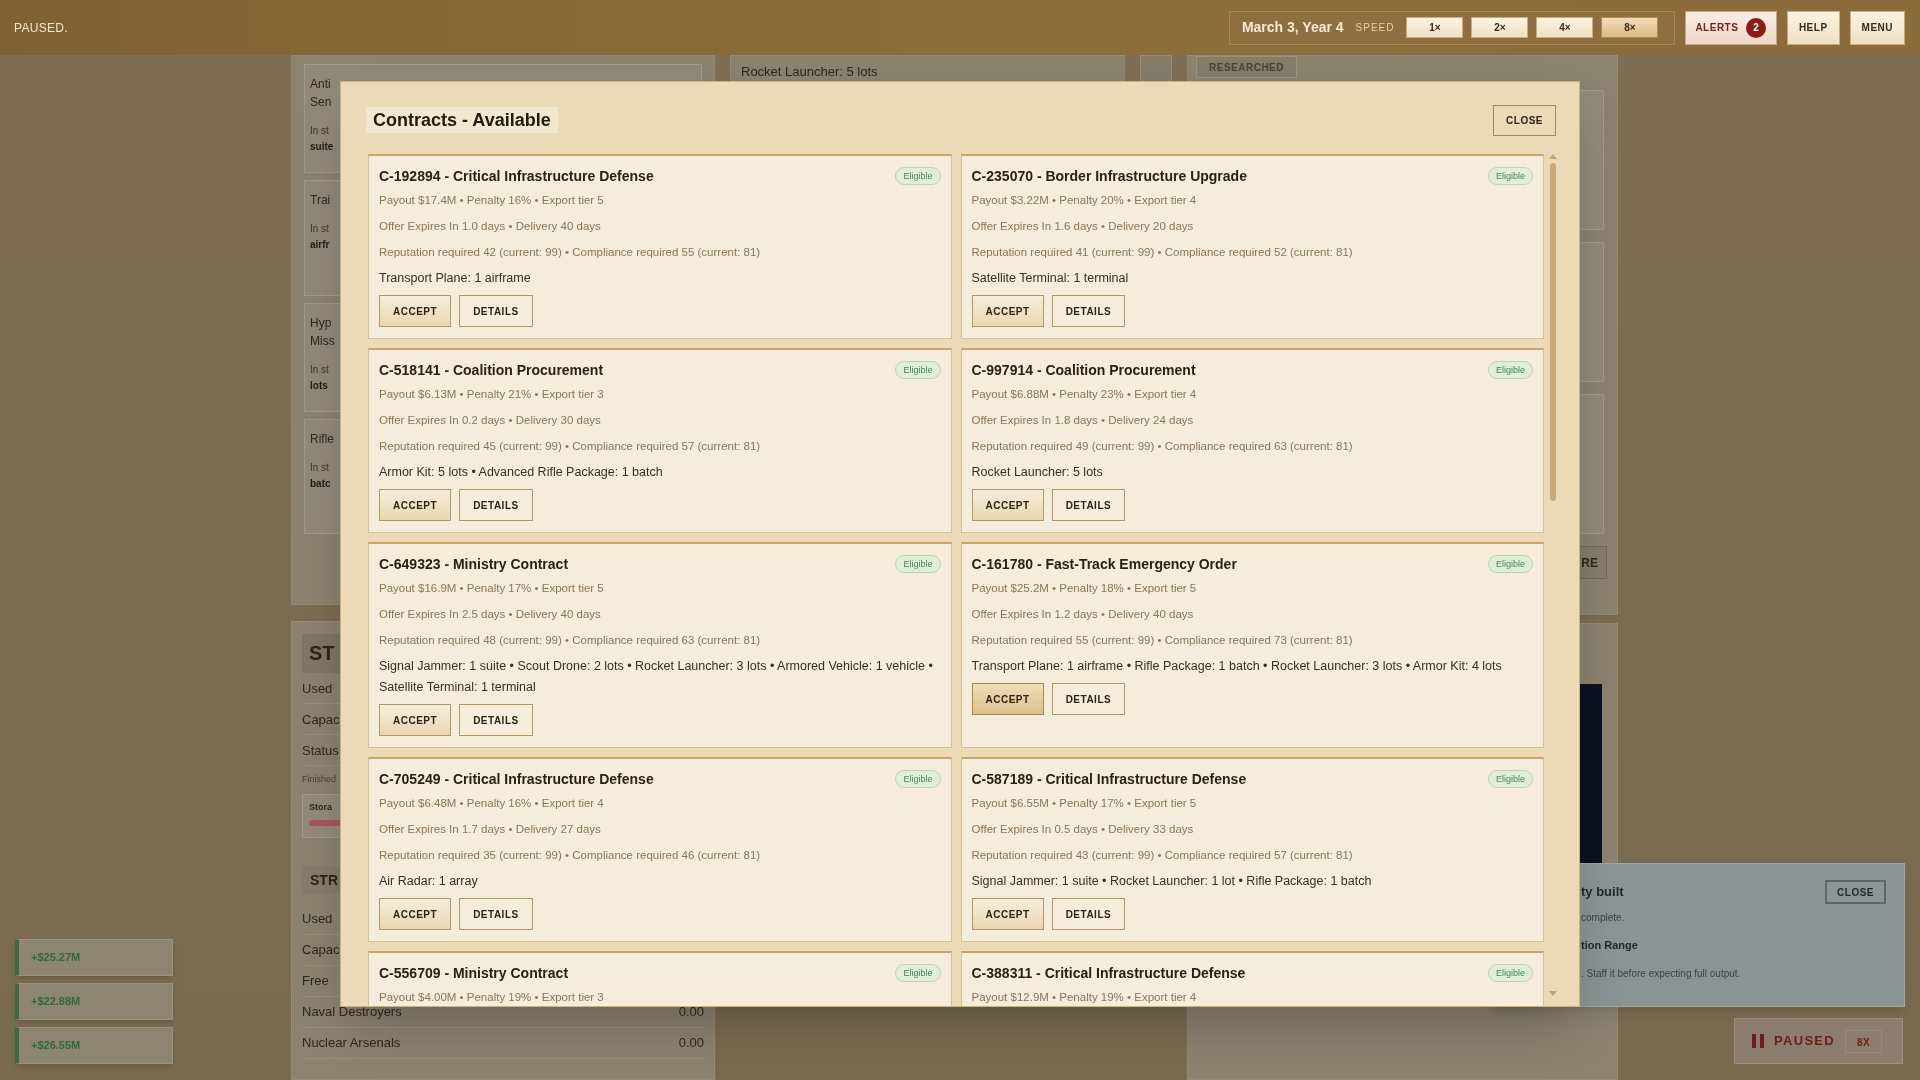 The image size is (1920, 1080). Describe the element at coordinates (1084, 588) in the screenshot. I see `contract-detail: Payout $25.2M • Penalty 18% • Export tier 5` at that location.